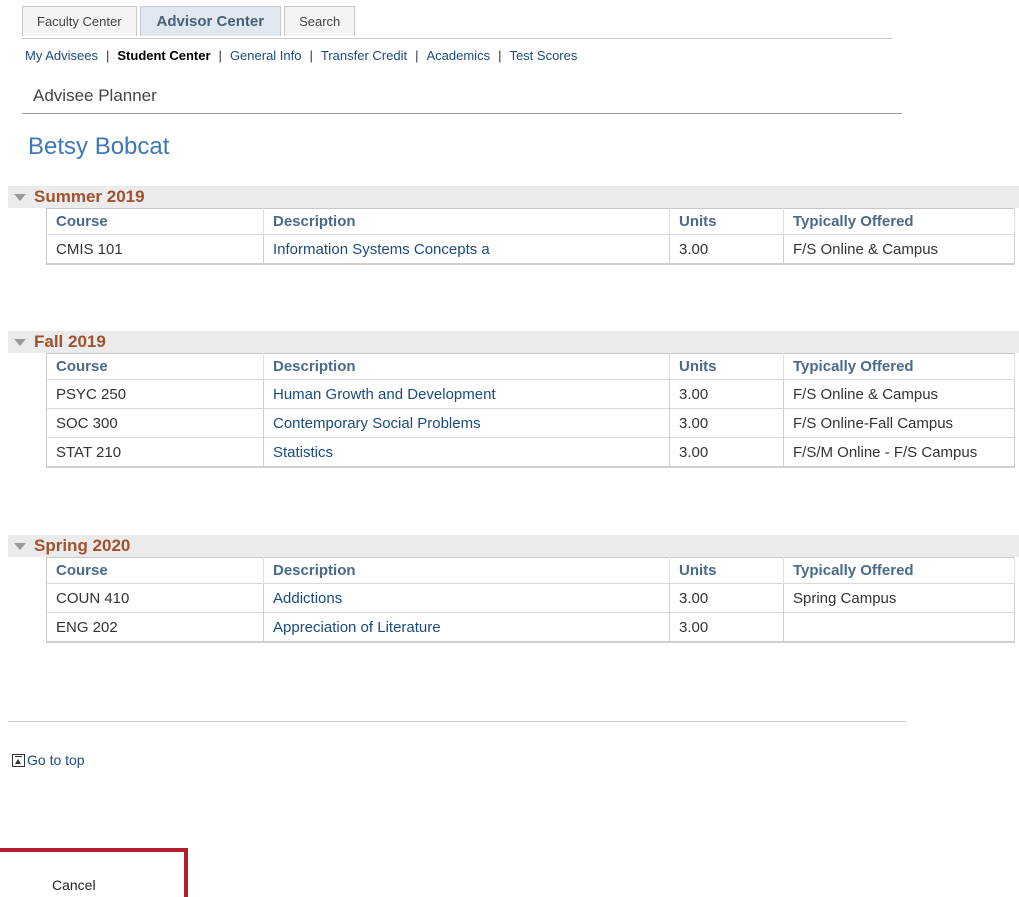 The width and height of the screenshot is (1019, 897). I want to click on term-header: Summer 2019, so click(513, 197).